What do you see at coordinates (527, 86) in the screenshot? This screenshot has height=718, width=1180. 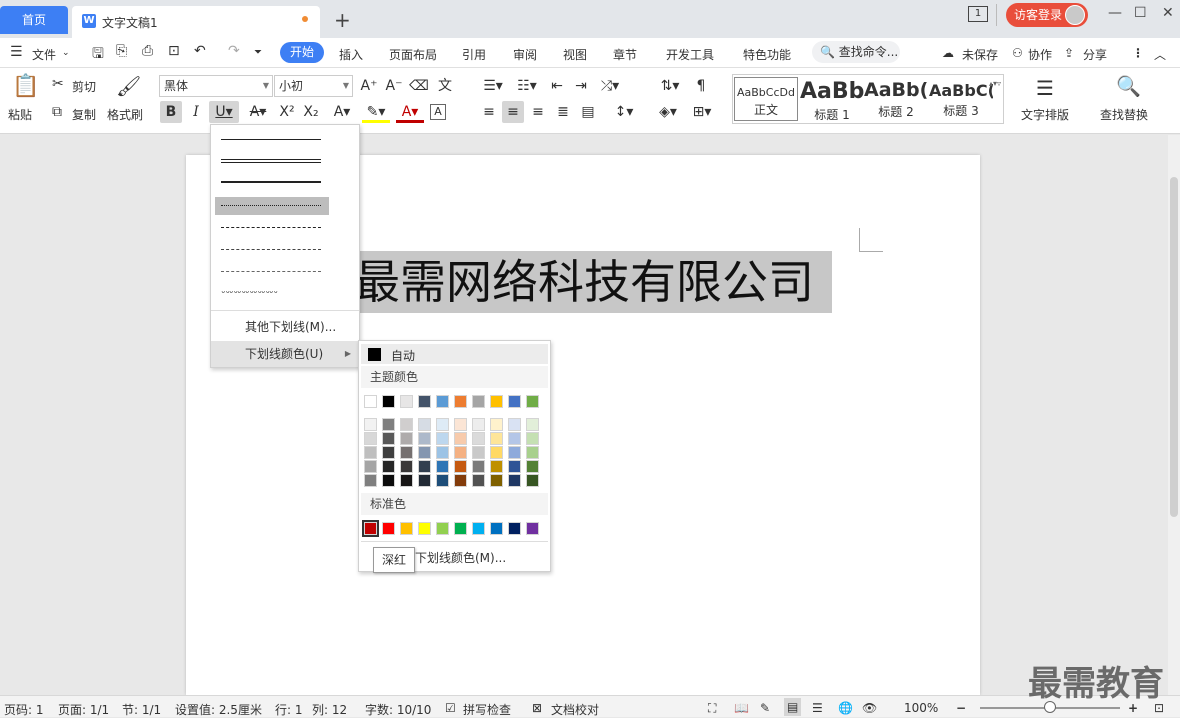 I see `numbered-list-icon: ☷▾` at bounding box center [527, 86].